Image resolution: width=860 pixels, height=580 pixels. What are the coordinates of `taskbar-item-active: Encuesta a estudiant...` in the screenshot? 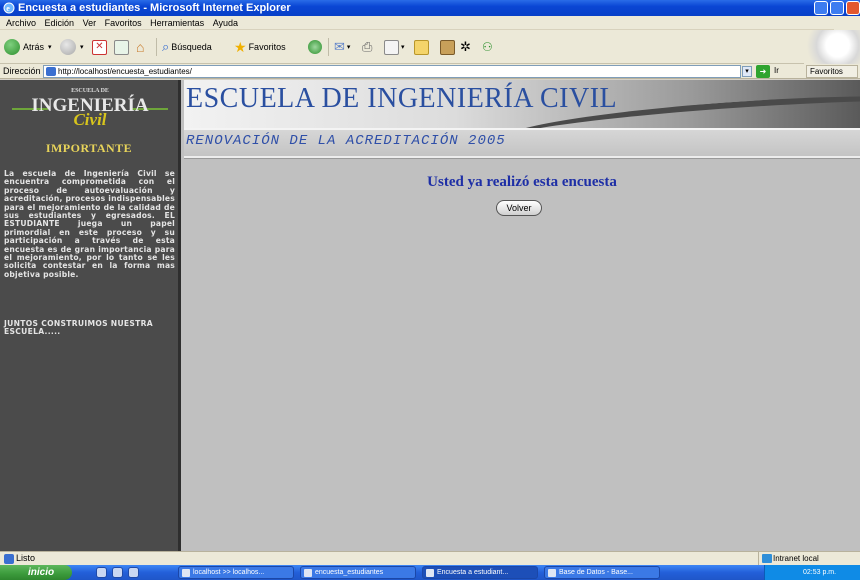 It's located at (480, 572).